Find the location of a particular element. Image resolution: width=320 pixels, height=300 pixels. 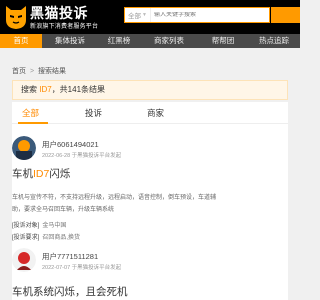

breadcrumb: 首页 > 搜索结果 is located at coordinates (39, 71).